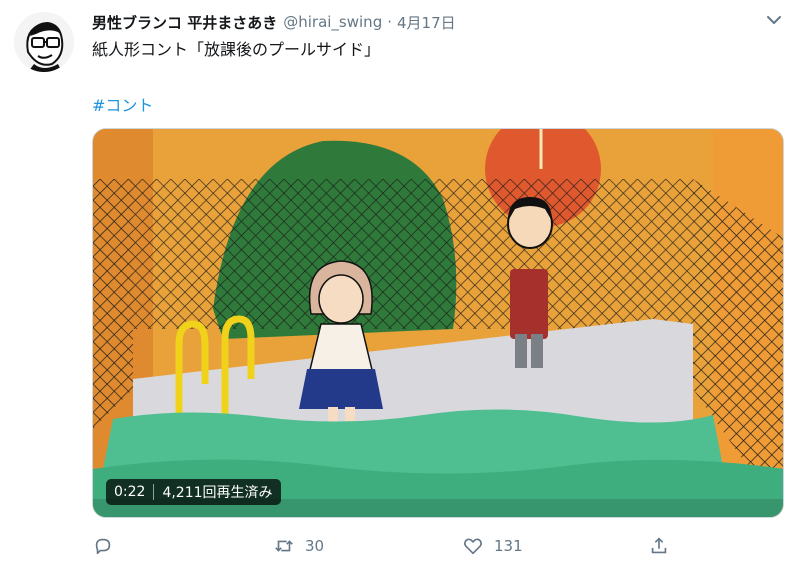  I want to click on reply-button, so click(103, 546).